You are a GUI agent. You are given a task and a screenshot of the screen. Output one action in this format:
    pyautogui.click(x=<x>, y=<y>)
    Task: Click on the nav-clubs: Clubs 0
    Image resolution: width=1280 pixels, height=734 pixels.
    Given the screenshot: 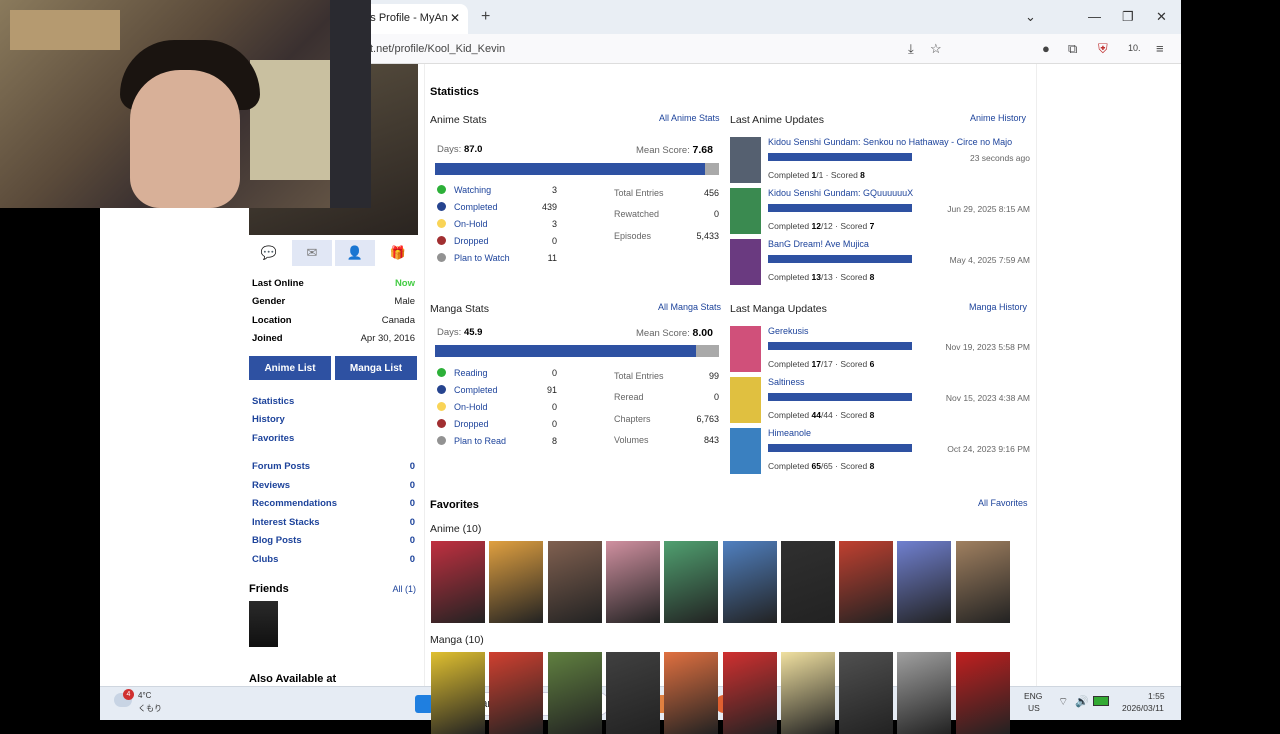 What is the action you would take?
    pyautogui.click(x=333, y=559)
    